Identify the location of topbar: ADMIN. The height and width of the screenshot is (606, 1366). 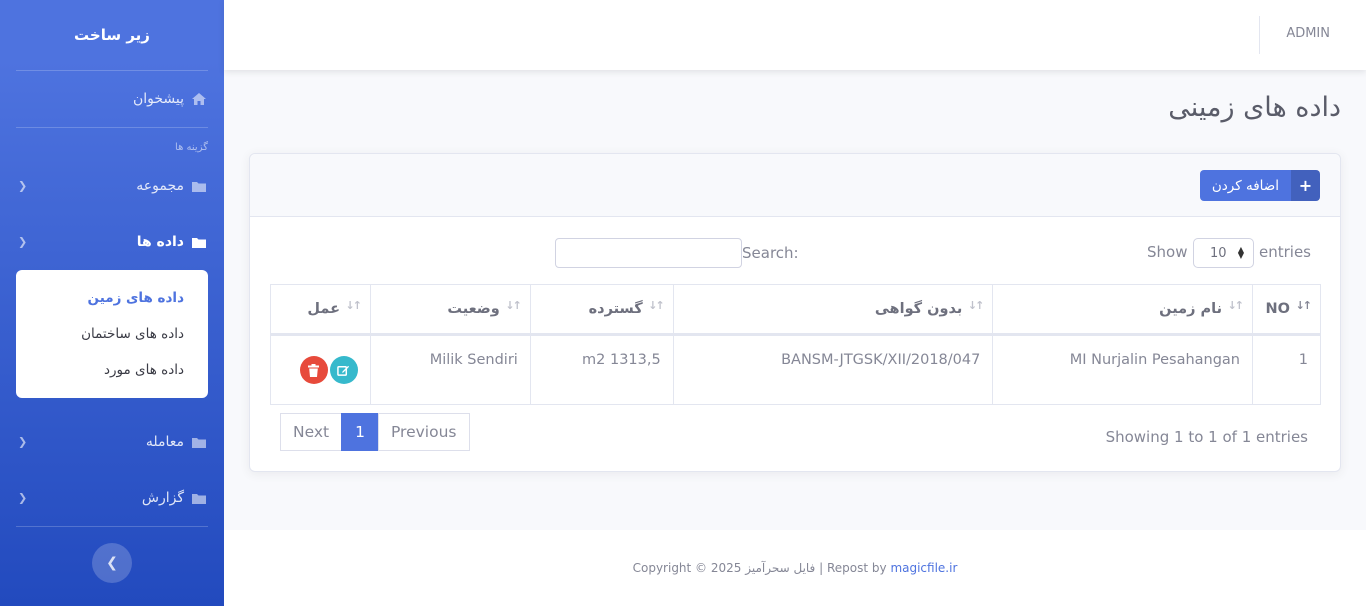
(795, 35).